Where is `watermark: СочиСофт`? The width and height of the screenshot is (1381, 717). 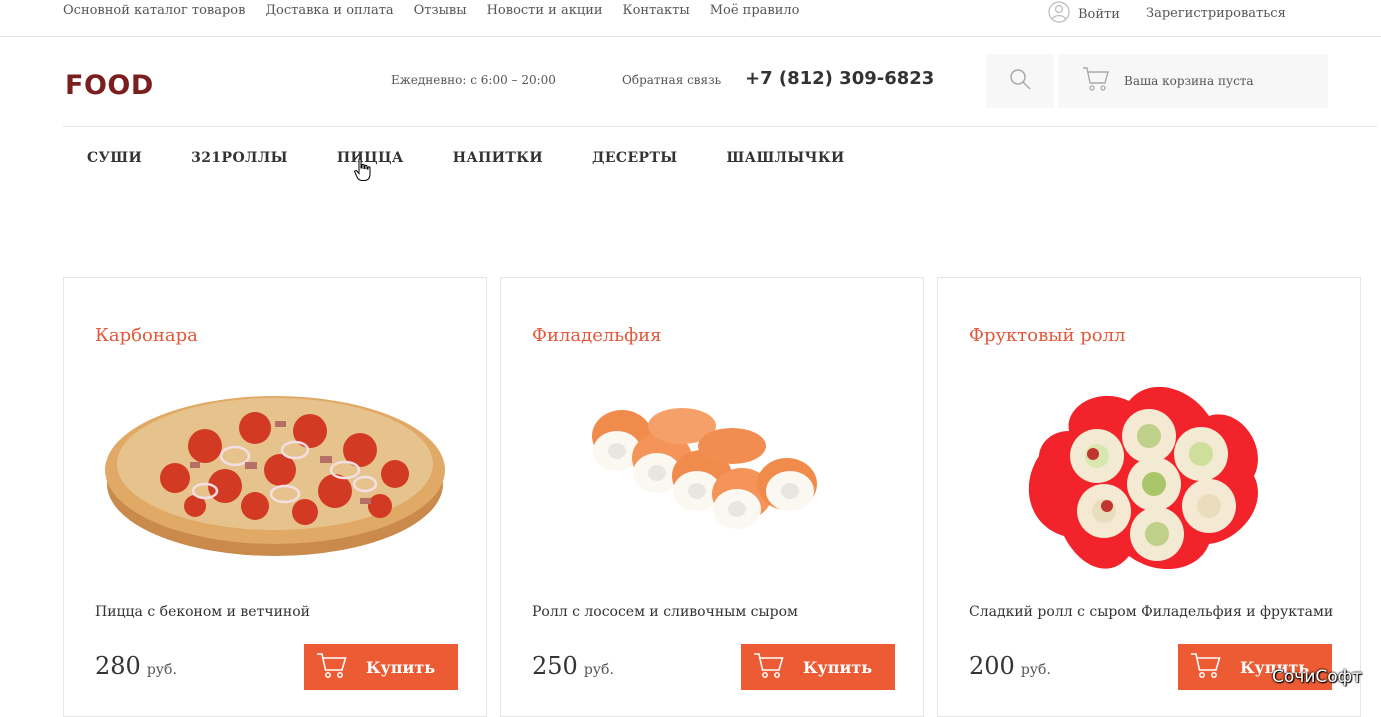
watermark: СочиСофт is located at coordinates (1317, 677).